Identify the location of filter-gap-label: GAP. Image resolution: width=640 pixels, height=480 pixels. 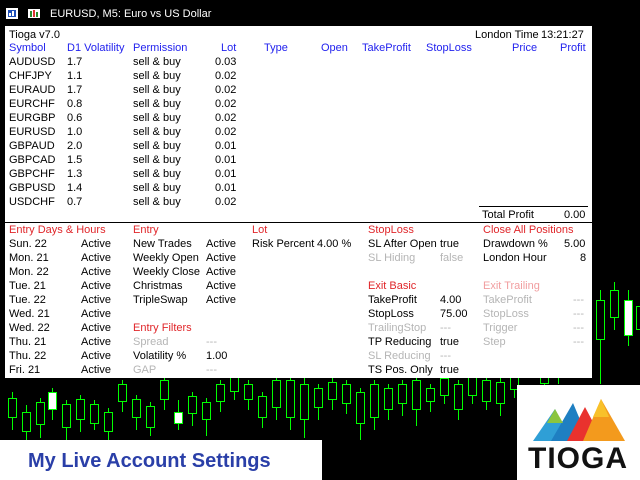
(145, 370).